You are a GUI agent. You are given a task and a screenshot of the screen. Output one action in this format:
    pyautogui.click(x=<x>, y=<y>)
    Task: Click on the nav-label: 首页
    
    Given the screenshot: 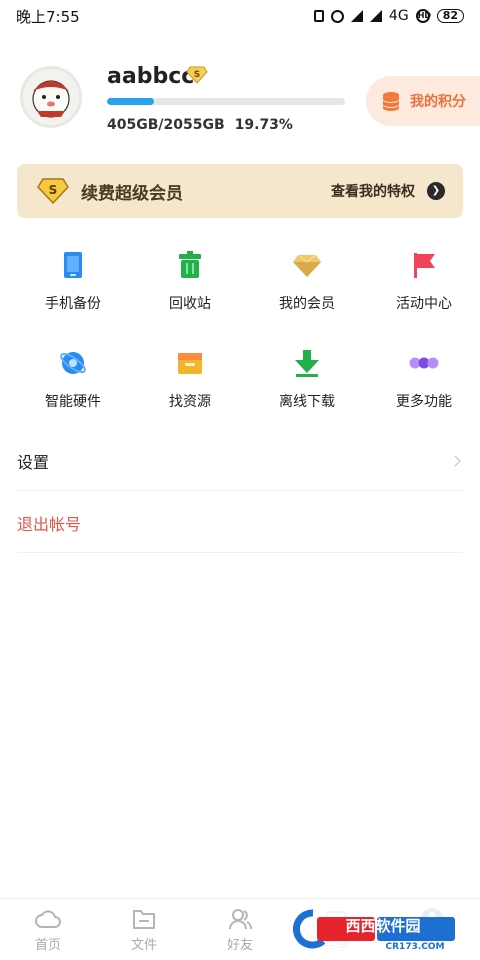 What is the action you would take?
    pyautogui.click(x=47, y=945)
    